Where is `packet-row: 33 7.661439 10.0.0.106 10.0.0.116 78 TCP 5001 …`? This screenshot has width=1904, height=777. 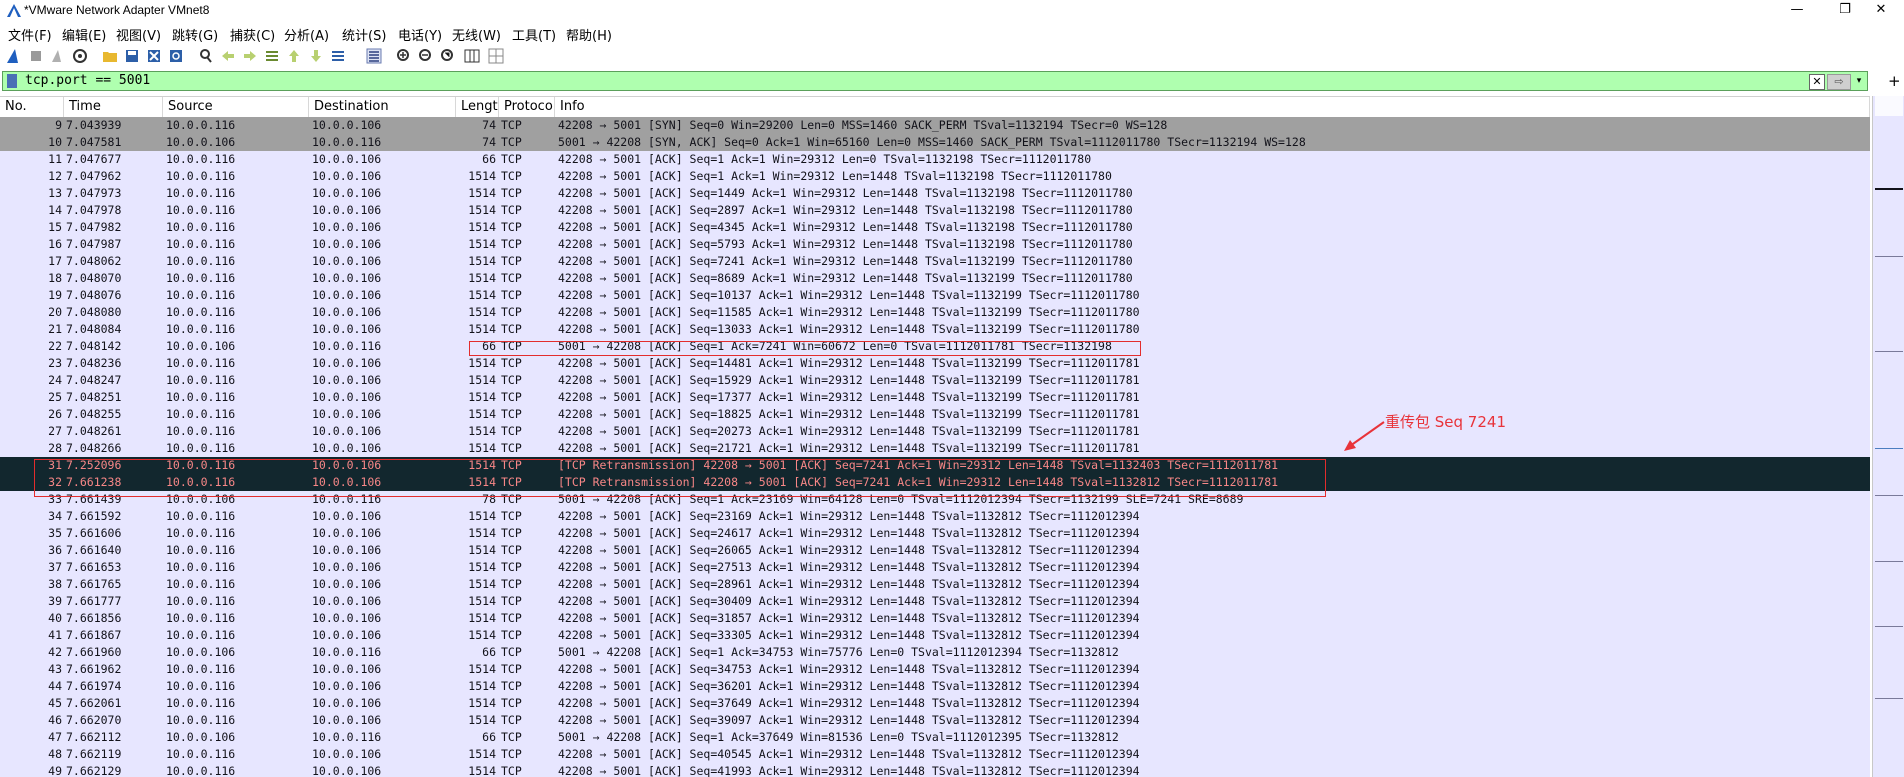
packet-row: 33 7.661439 10.0.0.106 10.0.0.116 78 TCP 5001 … is located at coordinates (935, 499).